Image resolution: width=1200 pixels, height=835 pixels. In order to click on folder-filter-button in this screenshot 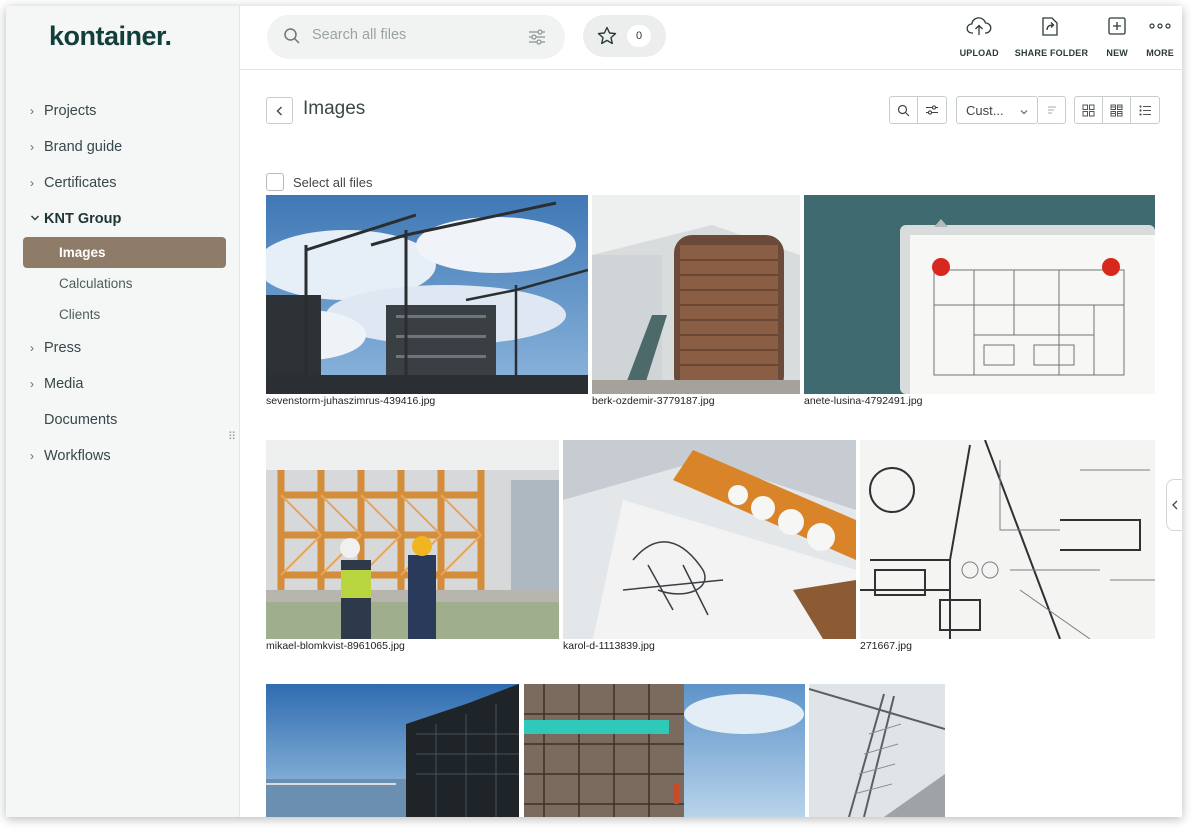, I will do `click(932, 110)`.